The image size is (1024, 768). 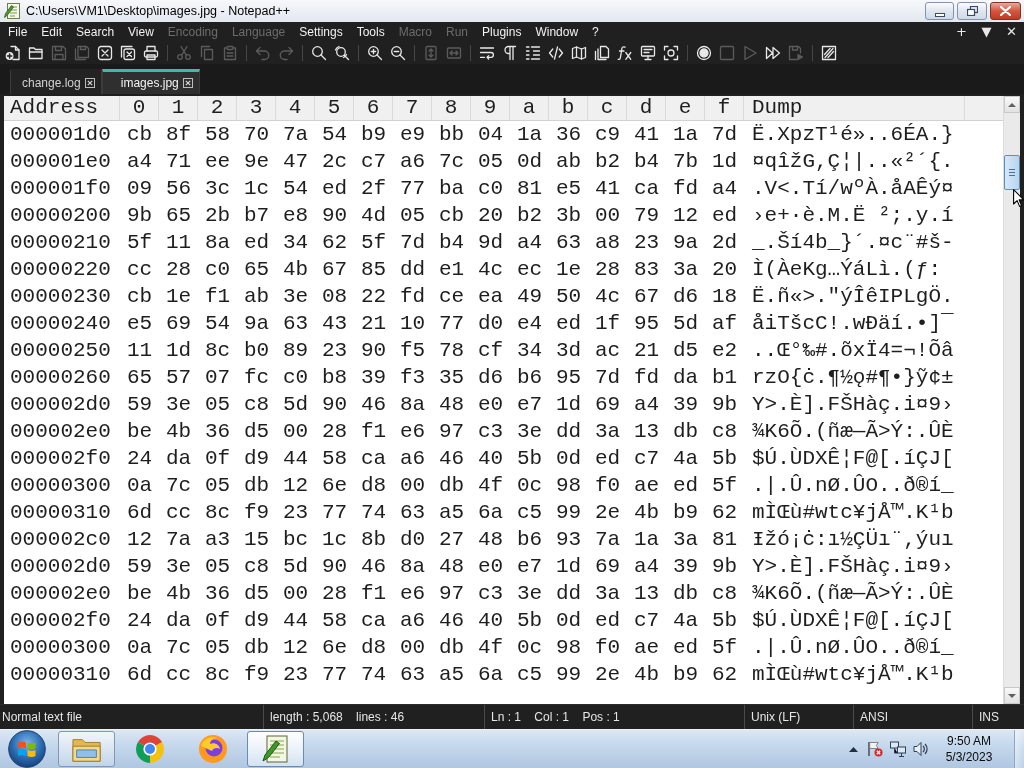 What do you see at coordinates (374, 53) in the screenshot?
I see `zoom-in-icon` at bounding box center [374, 53].